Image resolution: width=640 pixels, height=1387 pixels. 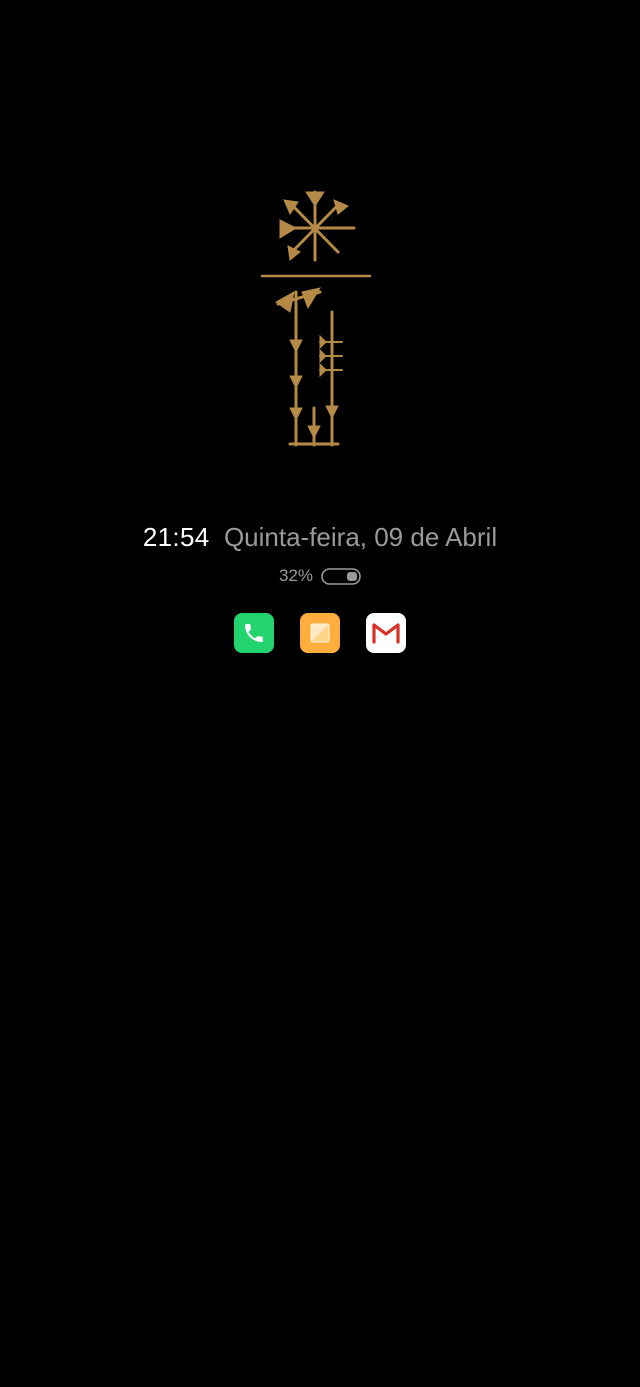 I want to click on clock-date: Quinta-feira, 09 de Abril, so click(x=360, y=537).